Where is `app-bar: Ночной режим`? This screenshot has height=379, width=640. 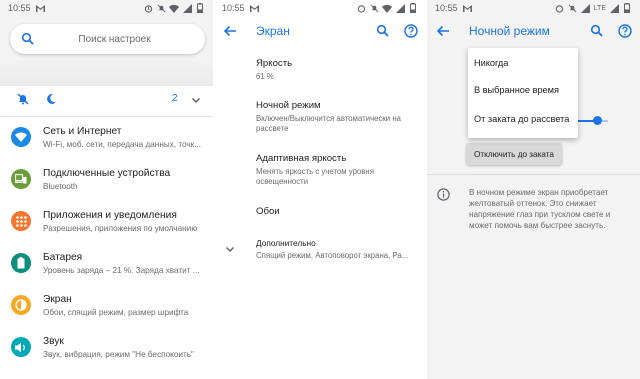
app-bar: Ночной режим is located at coordinates (533, 31).